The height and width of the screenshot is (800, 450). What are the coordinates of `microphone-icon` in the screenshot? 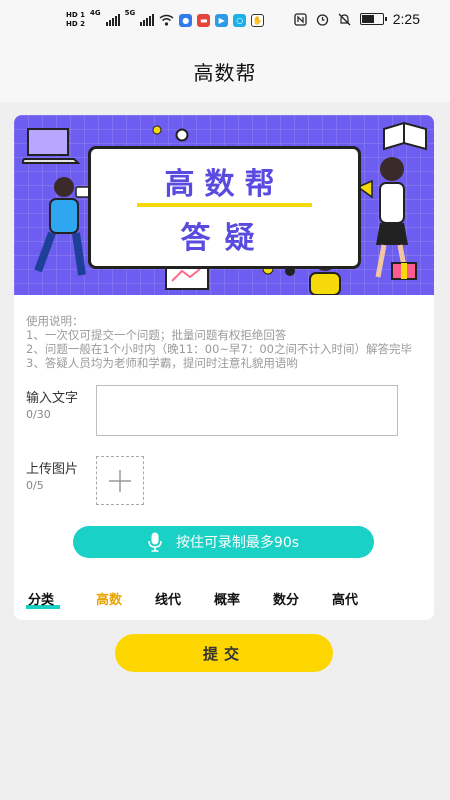 It's located at (155, 542).